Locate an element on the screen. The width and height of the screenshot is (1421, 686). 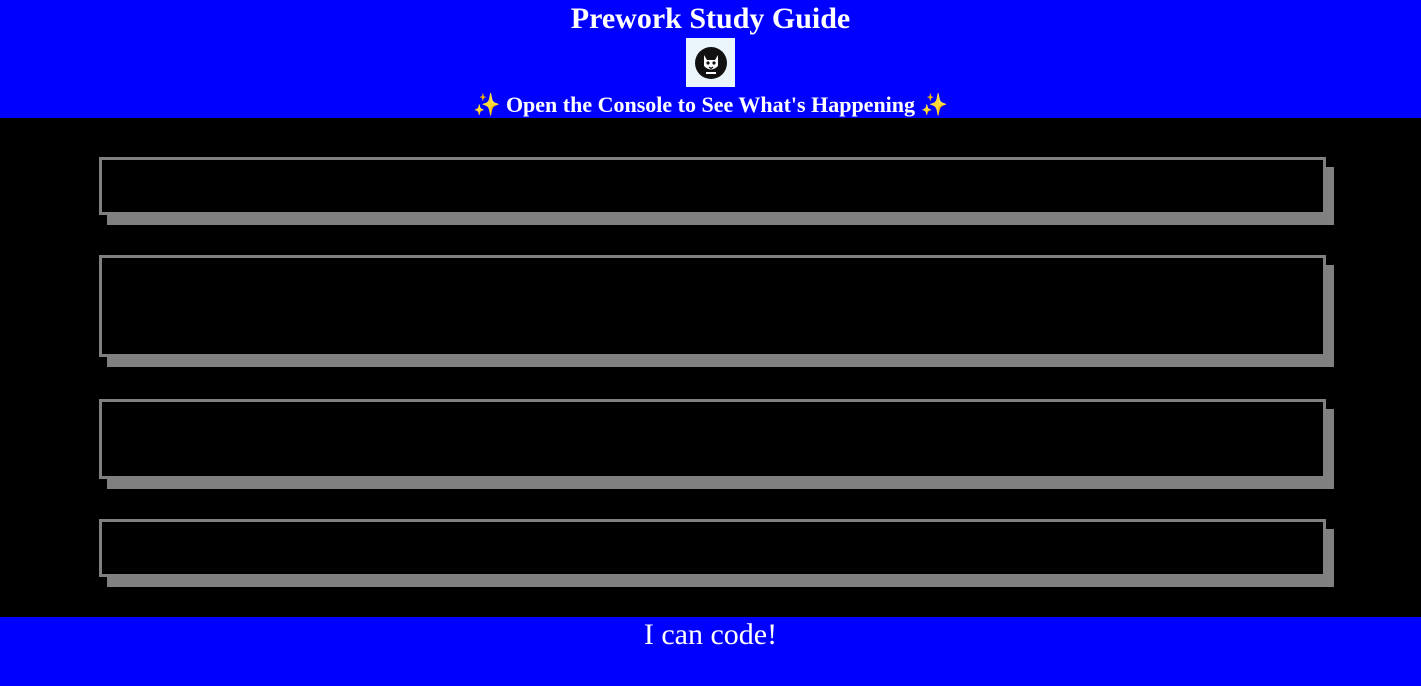
page-title: Prework Study Guide is located at coordinates (710, 18).